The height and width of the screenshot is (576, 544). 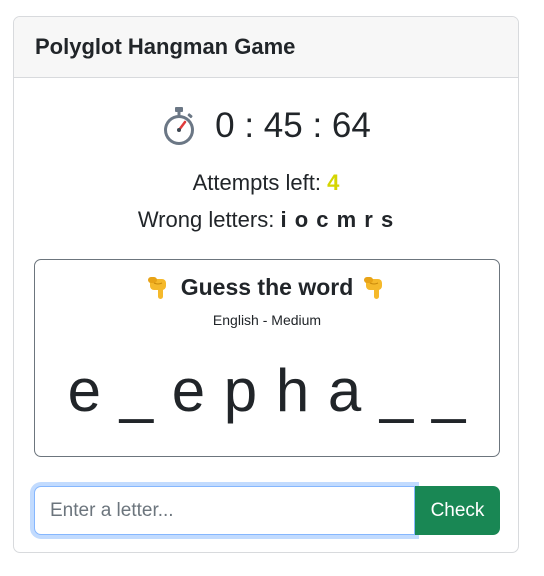 I want to click on masked-word: e _ e p h a _ _, so click(x=267, y=390).